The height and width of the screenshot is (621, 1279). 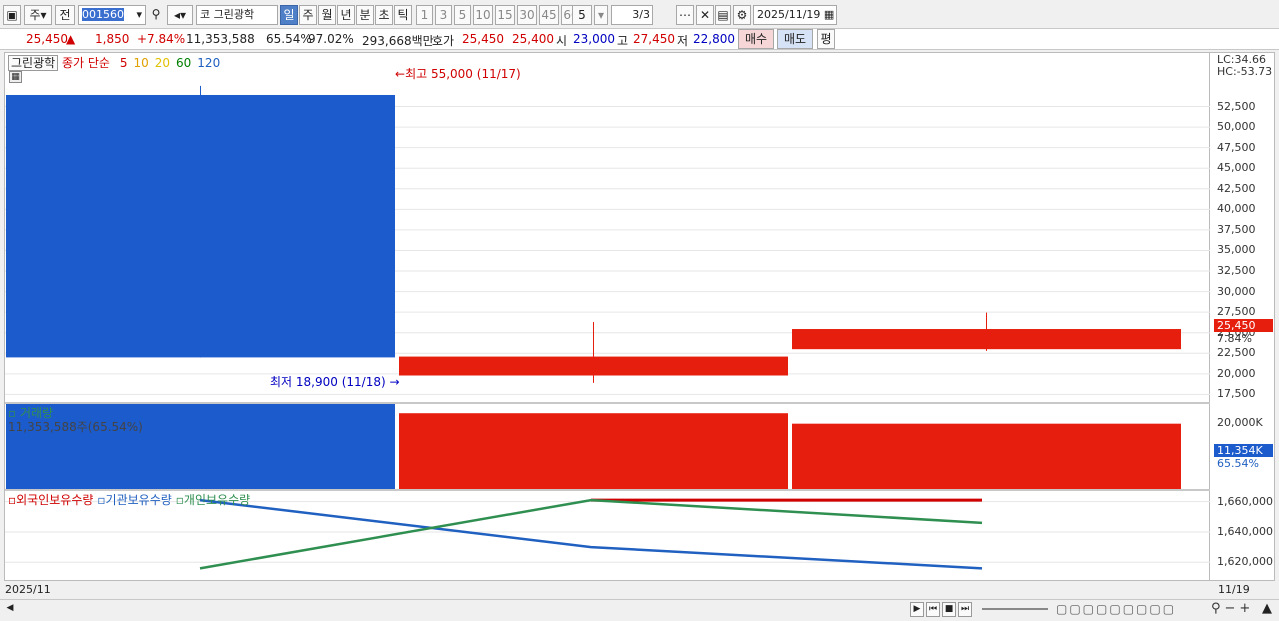 What do you see at coordinates (723, 15) in the screenshot?
I see `save-icon: ▤` at bounding box center [723, 15].